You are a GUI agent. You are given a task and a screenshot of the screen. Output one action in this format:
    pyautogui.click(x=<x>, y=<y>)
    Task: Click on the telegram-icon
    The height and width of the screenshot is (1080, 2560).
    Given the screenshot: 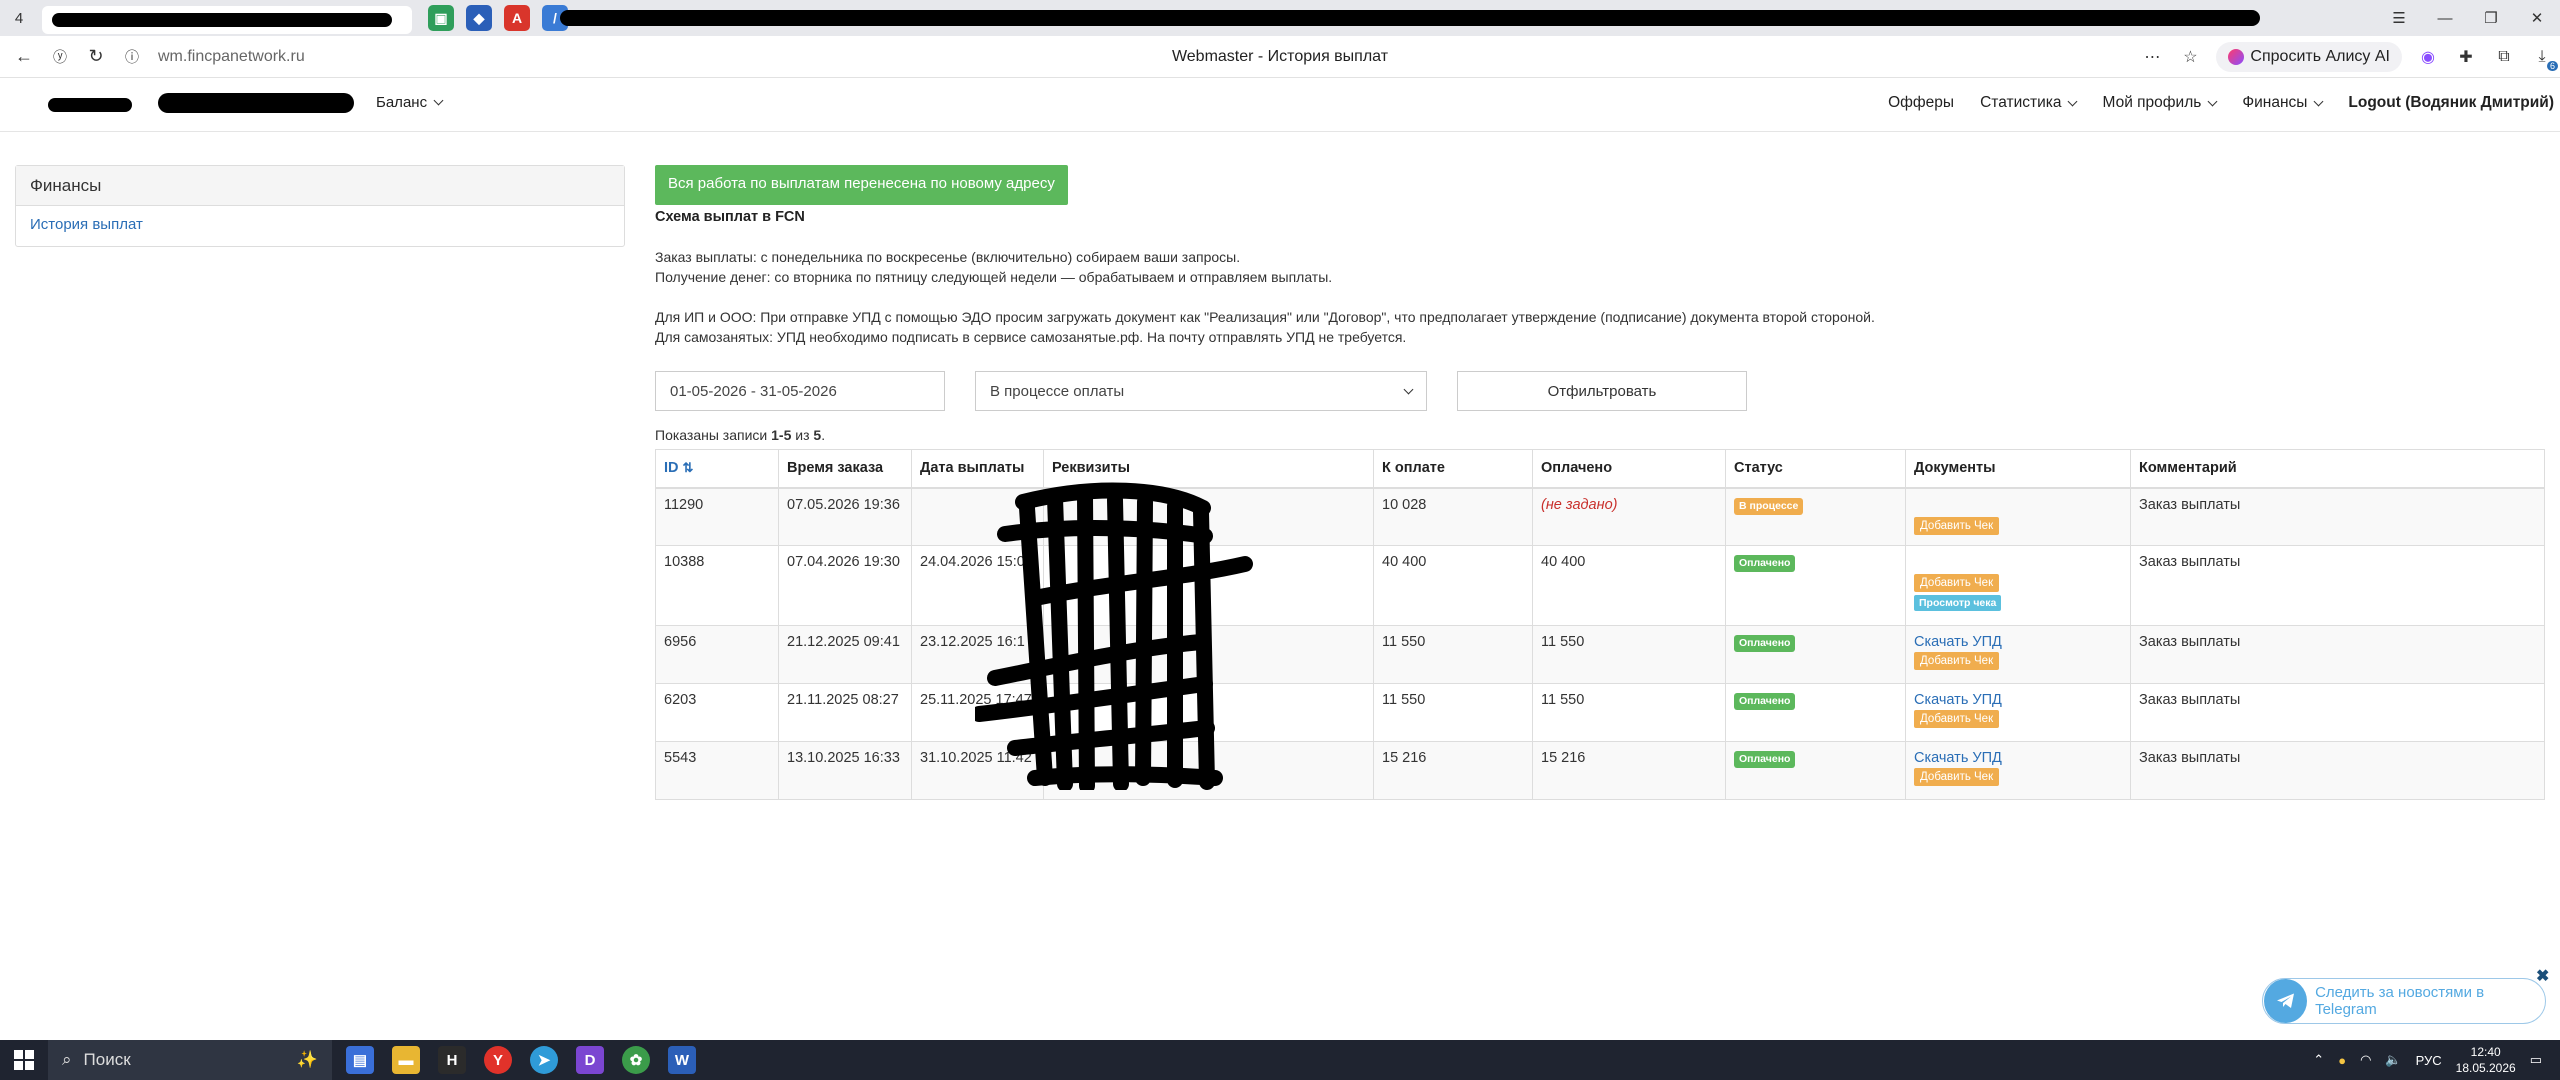 What is the action you would take?
    pyautogui.click(x=2286, y=1001)
    